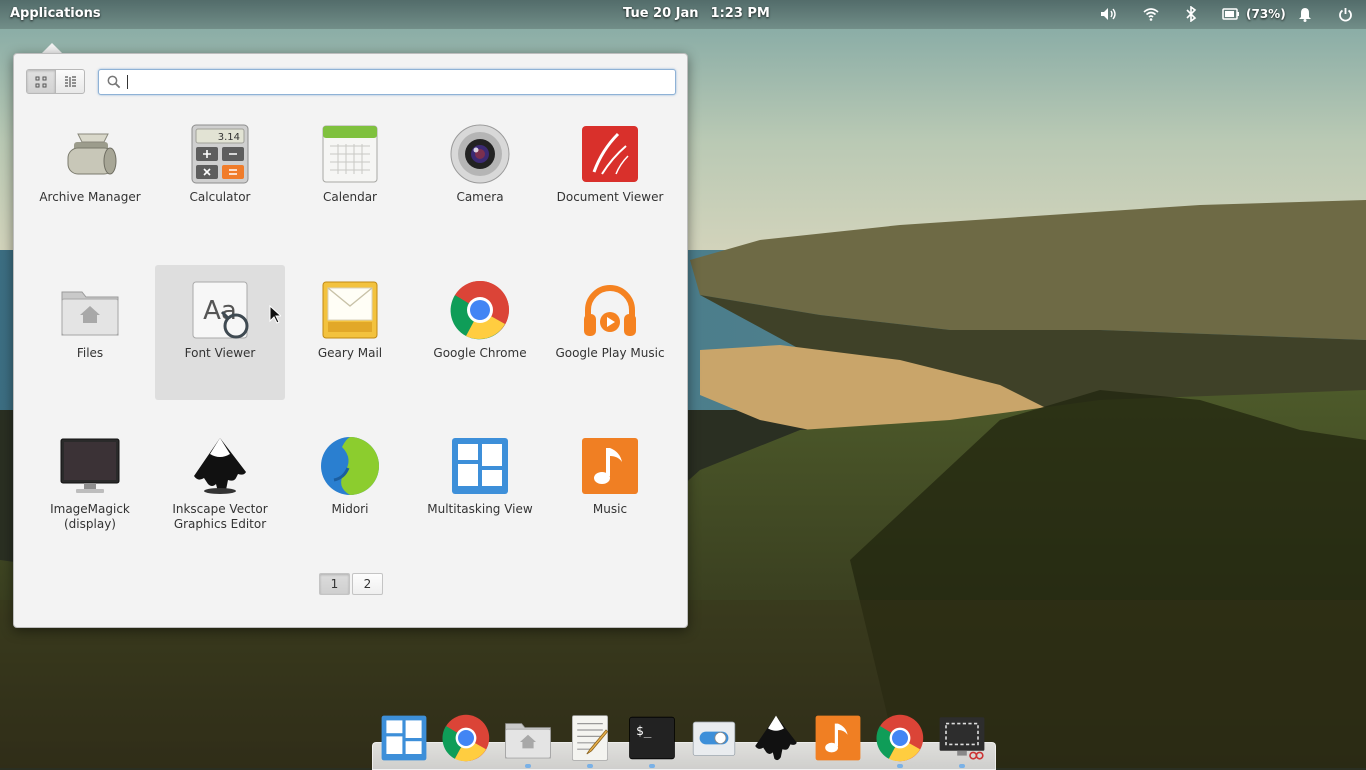 This screenshot has width=1366, height=770. I want to click on dock-item-multitasking-view, so click(404, 738).